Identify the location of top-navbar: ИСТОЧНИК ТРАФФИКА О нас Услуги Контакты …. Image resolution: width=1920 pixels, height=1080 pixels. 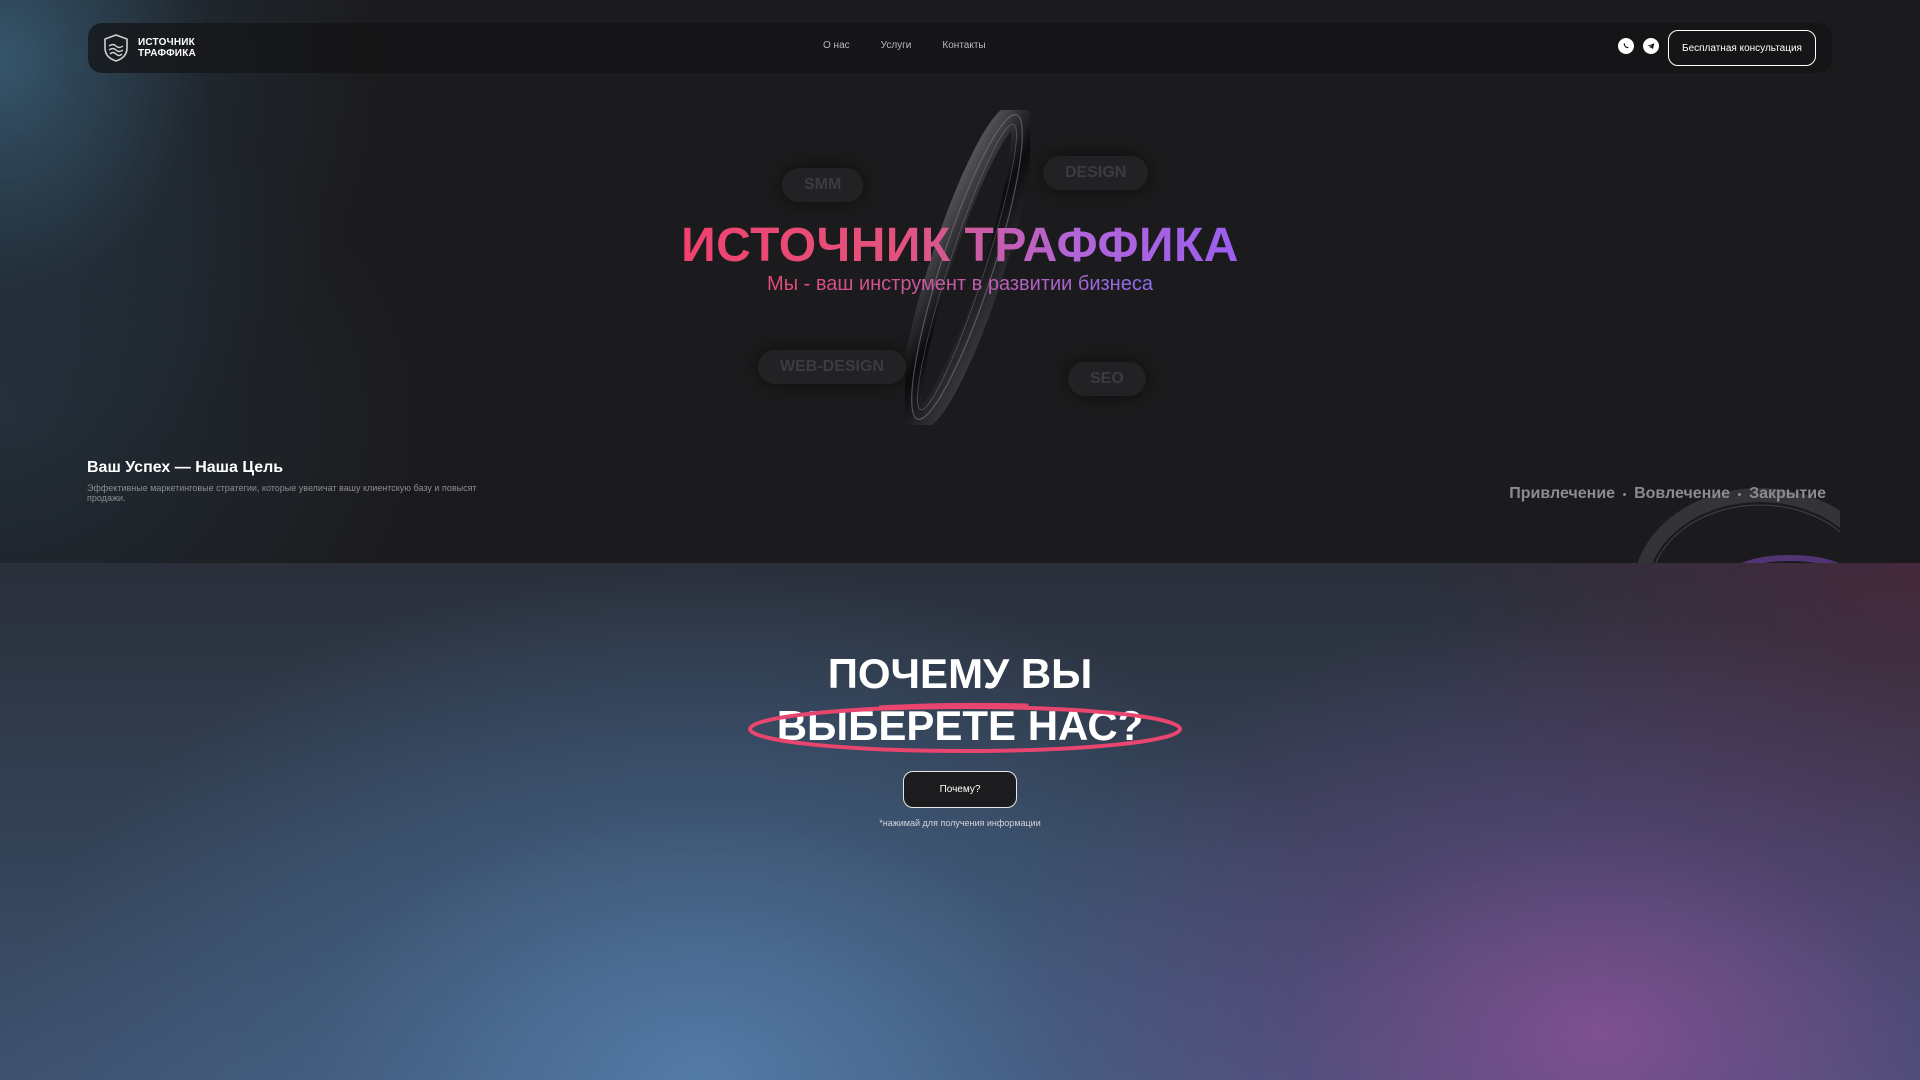
(960, 48).